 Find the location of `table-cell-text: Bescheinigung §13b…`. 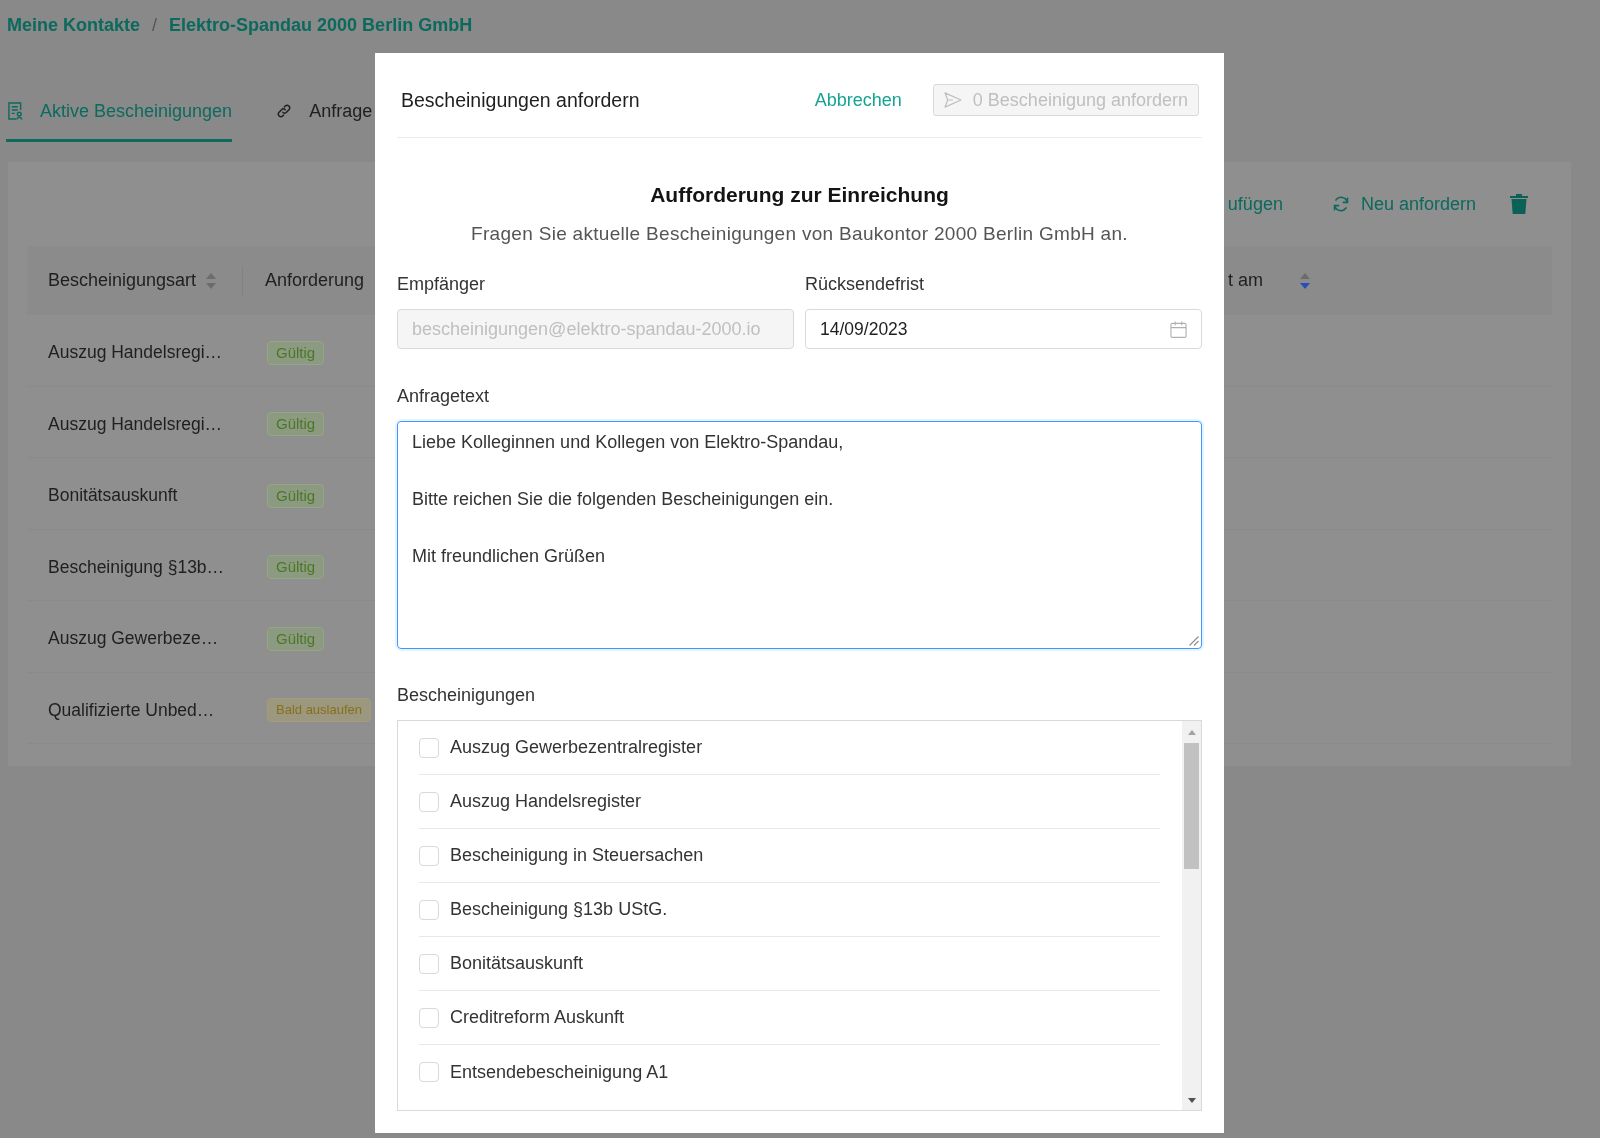

table-cell-text: Bescheinigung §13b… is located at coordinates (136, 567).